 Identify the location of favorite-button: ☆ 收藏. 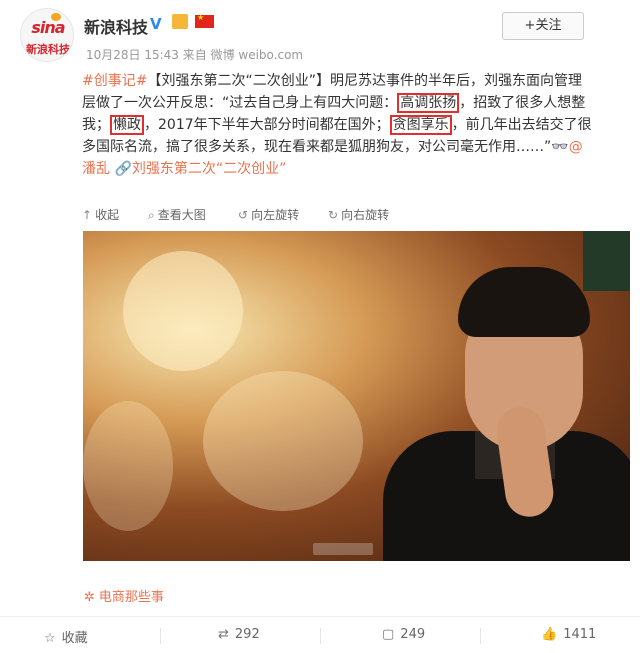
(66, 636).